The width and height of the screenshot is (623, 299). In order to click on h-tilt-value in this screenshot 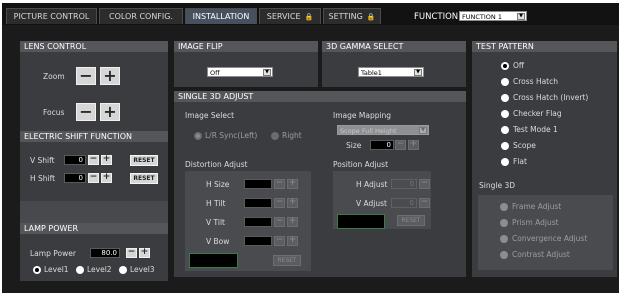, I will do `click(258, 203)`.